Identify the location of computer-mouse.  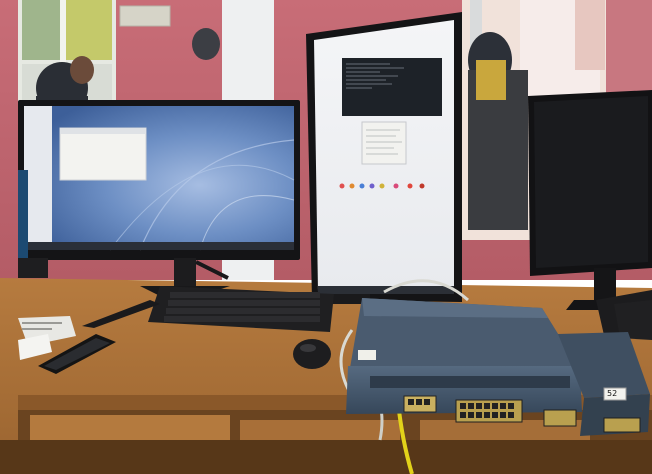
(312, 354).